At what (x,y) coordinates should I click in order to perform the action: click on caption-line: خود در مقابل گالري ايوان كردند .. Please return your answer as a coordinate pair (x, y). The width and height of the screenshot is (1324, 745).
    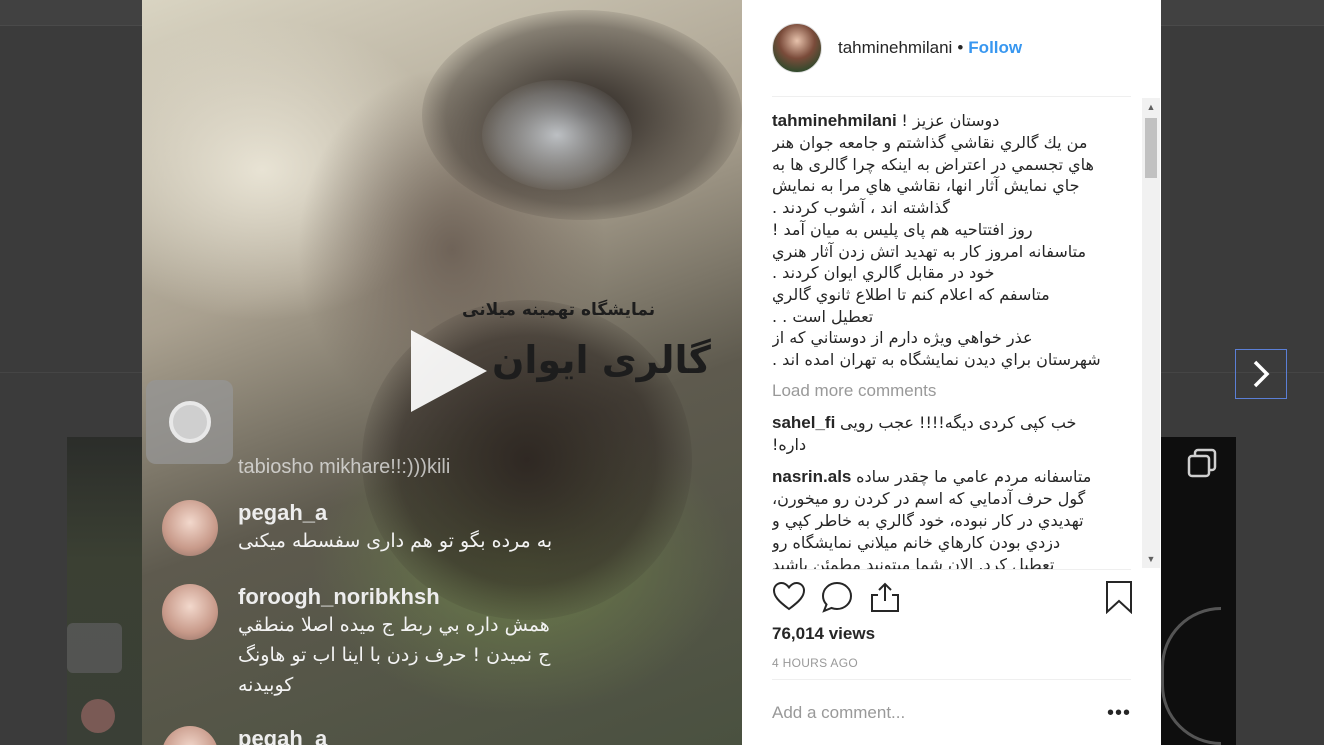
    Looking at the image, I should click on (883, 273).